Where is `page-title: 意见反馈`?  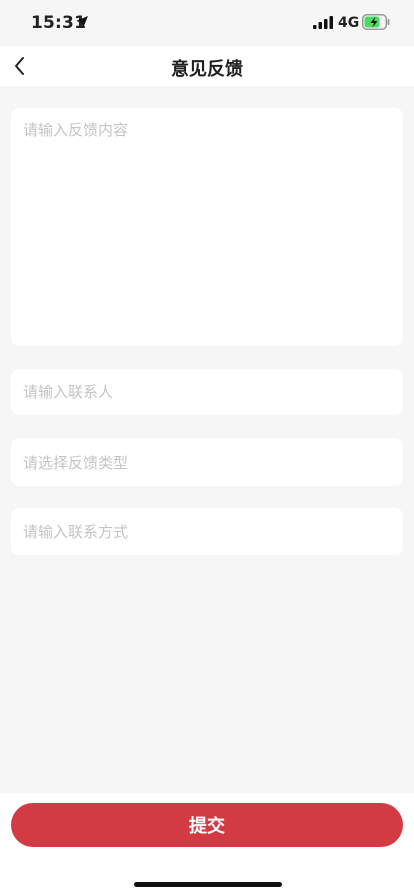 page-title: 意见反馈 is located at coordinates (207, 69).